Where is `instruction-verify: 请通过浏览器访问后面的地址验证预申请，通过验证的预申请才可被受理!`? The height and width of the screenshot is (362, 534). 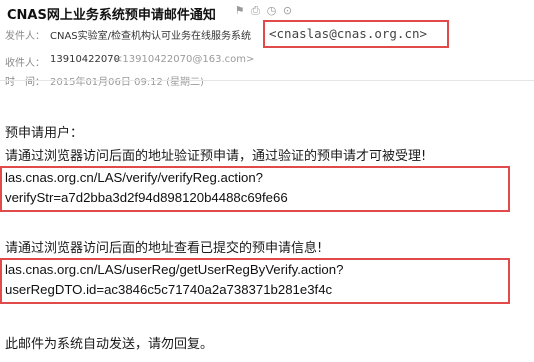
instruction-verify: 请通过浏览器访问后面的地址验证预申请，通过验证的预申请才可被受理! is located at coordinates (216, 156).